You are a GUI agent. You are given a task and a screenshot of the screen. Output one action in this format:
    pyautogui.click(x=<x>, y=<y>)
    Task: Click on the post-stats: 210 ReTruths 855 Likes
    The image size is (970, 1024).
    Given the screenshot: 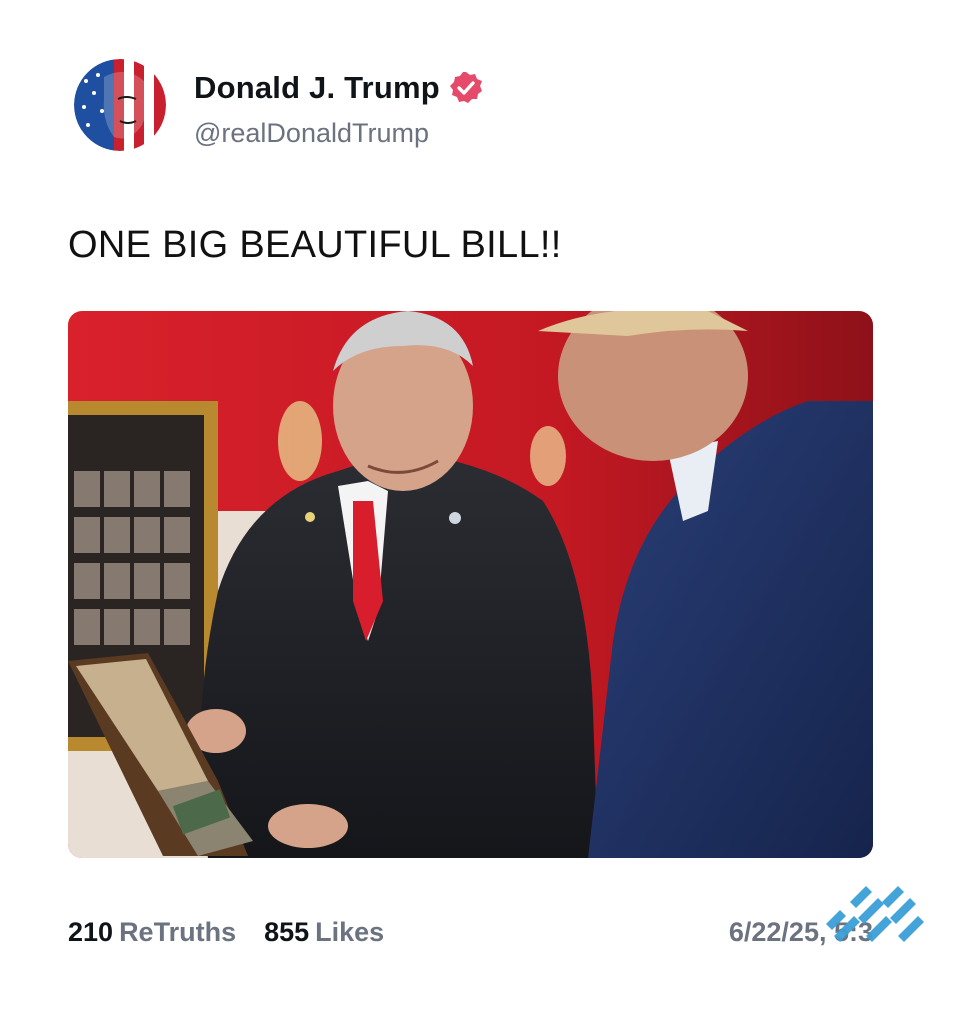 What is the action you would take?
    pyautogui.click(x=226, y=932)
    